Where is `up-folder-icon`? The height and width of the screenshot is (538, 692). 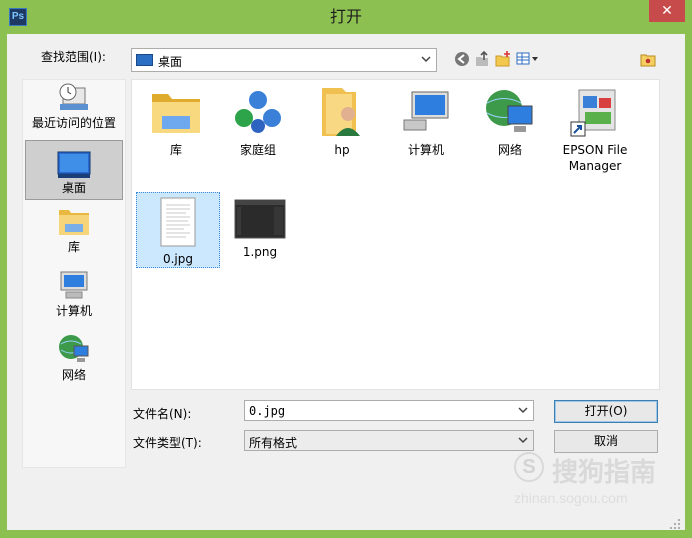
up-folder-icon is located at coordinates (482, 59).